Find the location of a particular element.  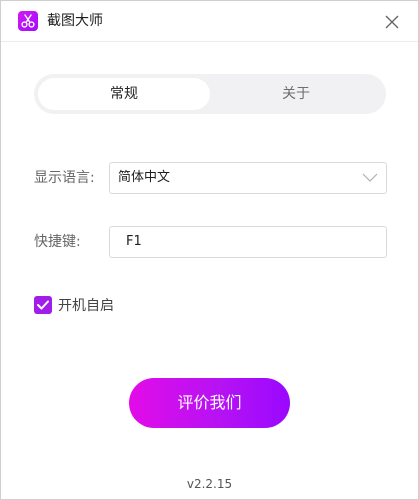

tab-about: 关于 is located at coordinates (296, 94).